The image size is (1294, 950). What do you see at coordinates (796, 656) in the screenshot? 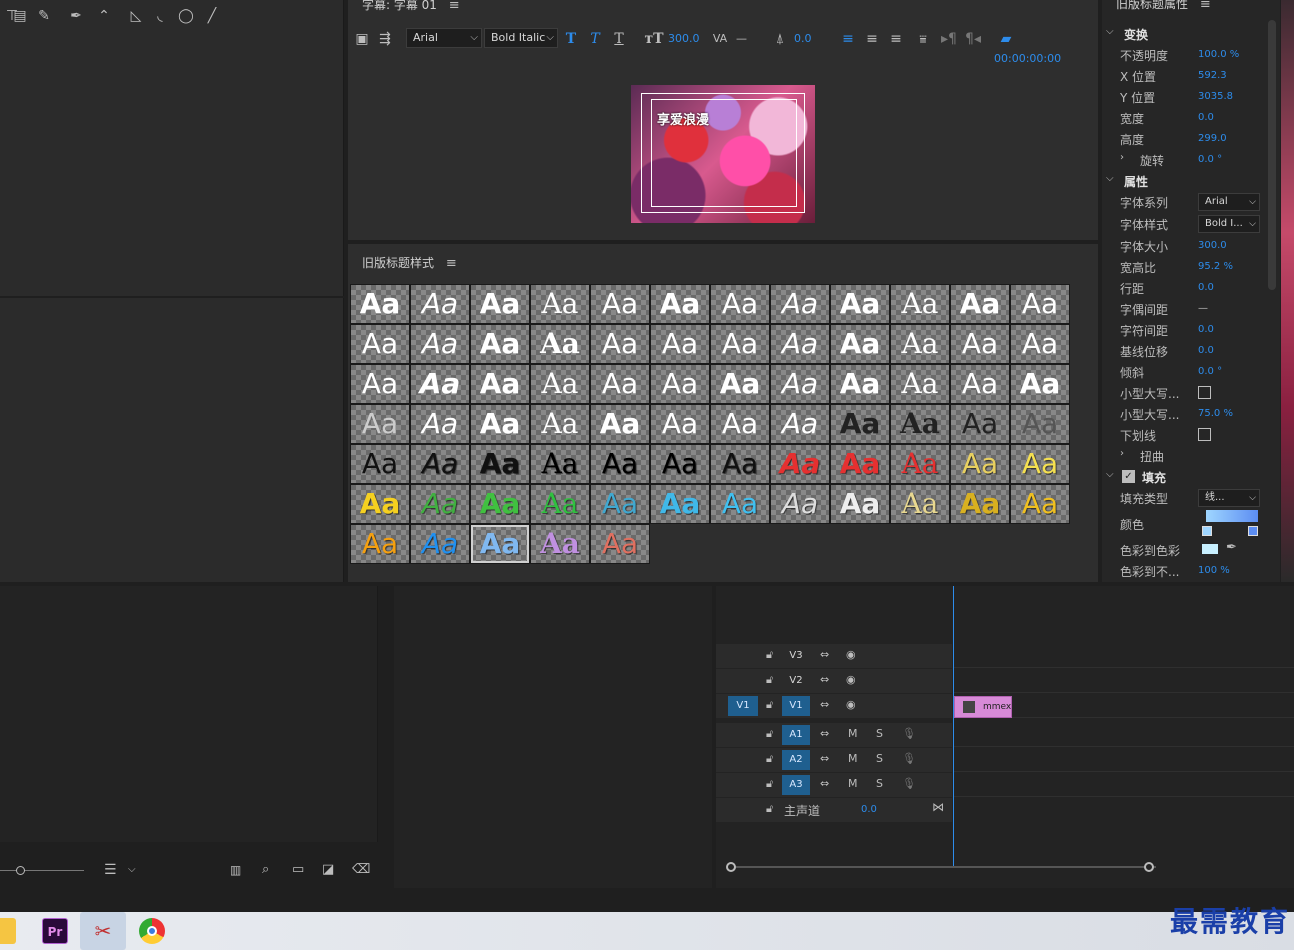
I see `track-target: V3` at bounding box center [796, 656].